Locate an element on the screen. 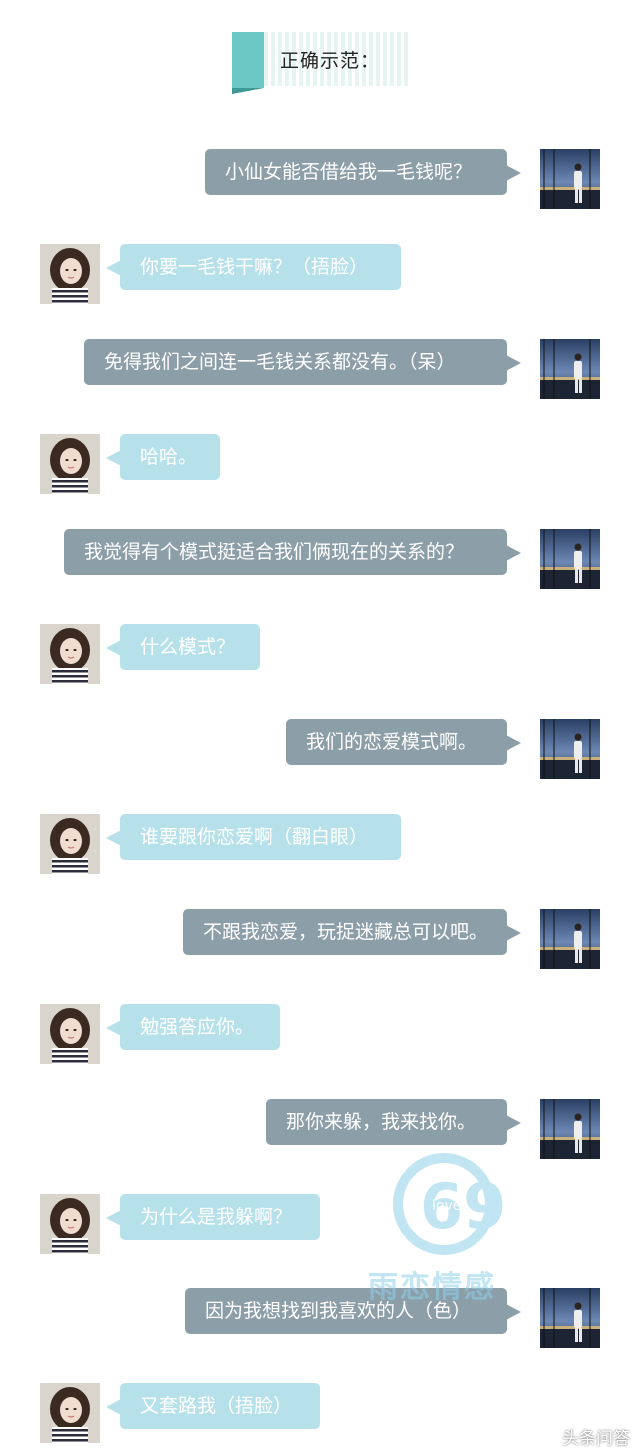  watermark-text: 雨恋情感 is located at coordinates (432, 1287).